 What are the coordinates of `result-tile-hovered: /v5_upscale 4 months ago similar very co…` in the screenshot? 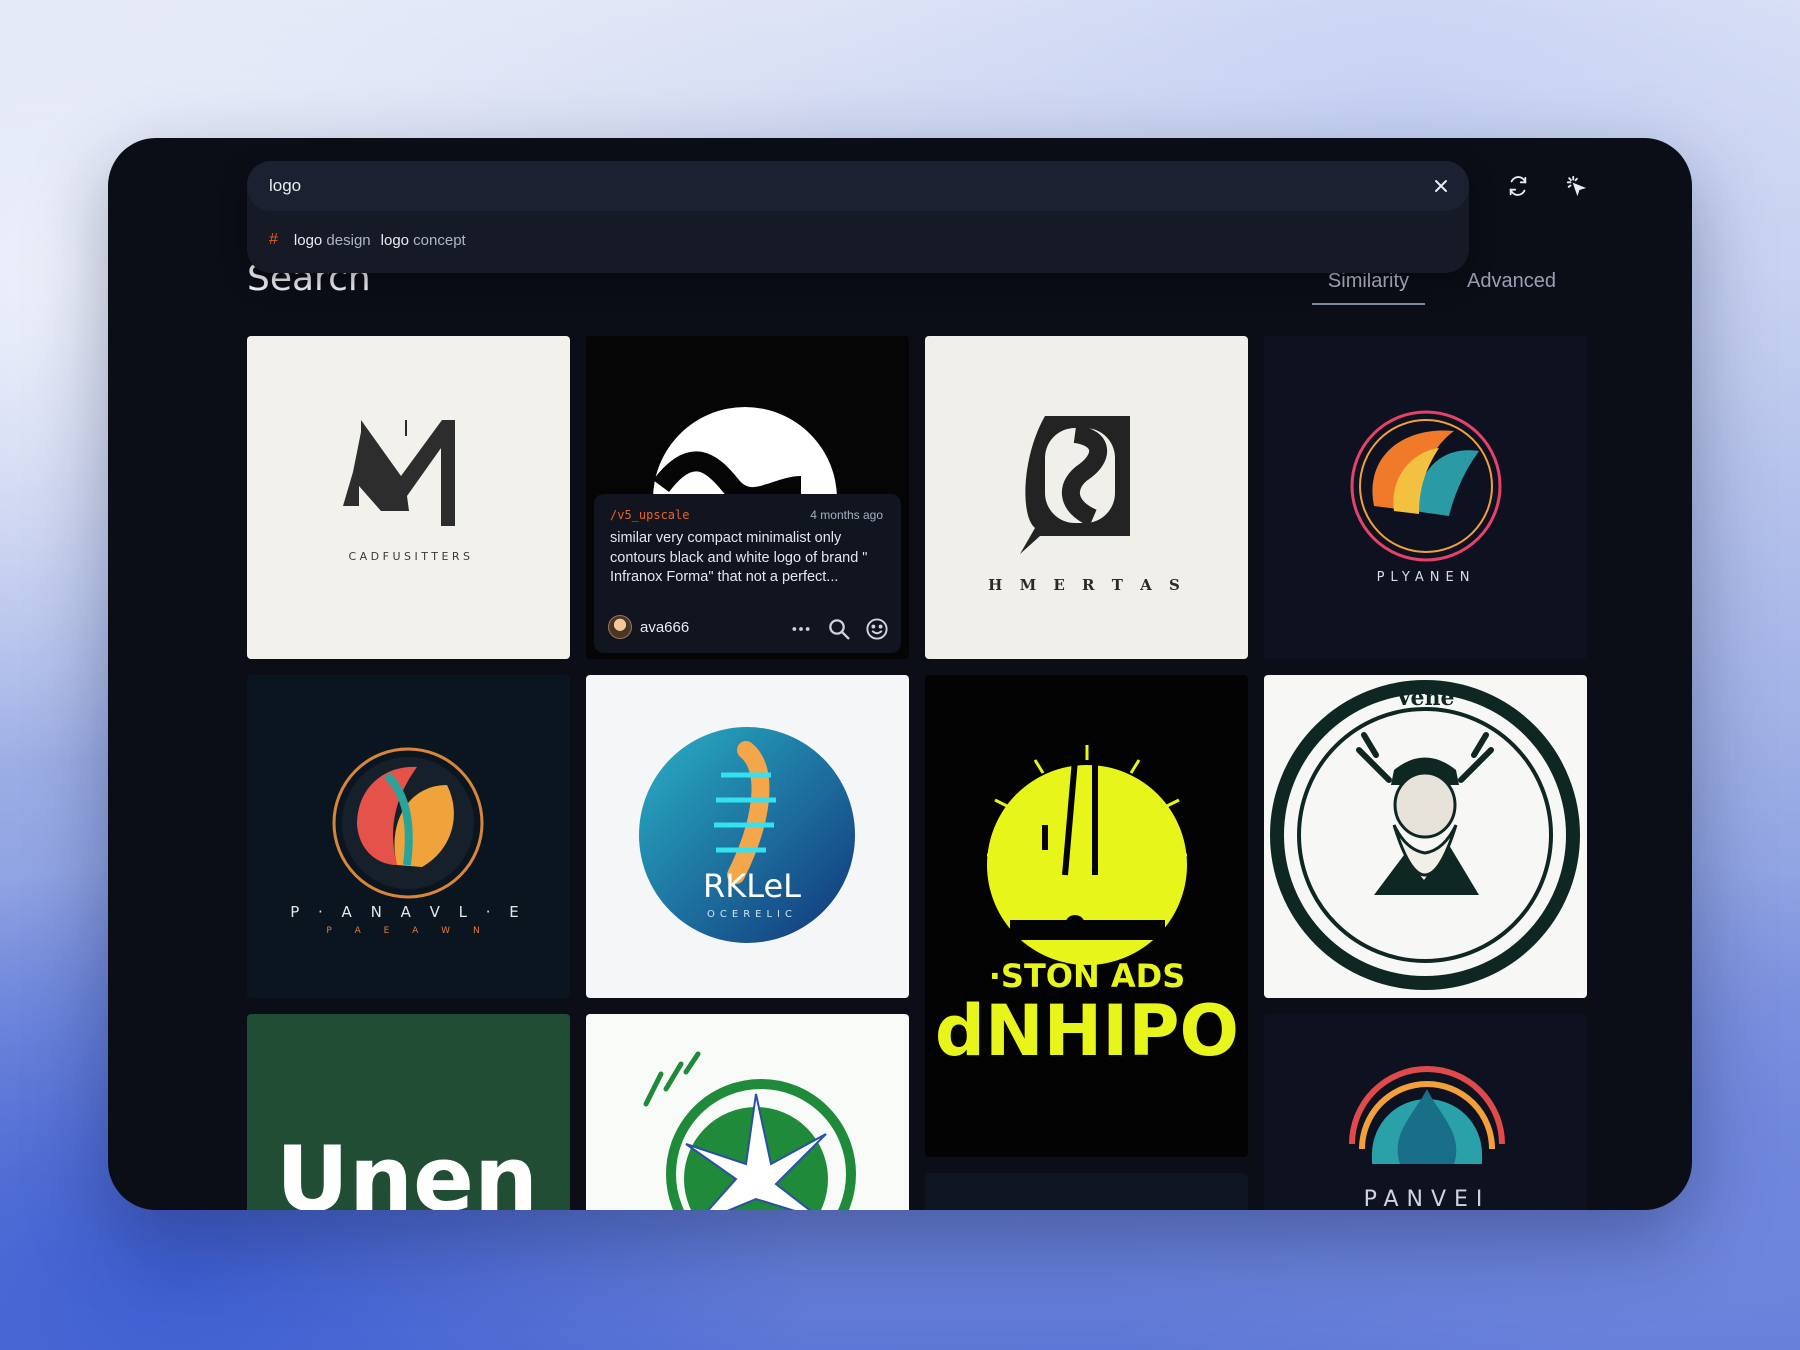 It's located at (747, 497).